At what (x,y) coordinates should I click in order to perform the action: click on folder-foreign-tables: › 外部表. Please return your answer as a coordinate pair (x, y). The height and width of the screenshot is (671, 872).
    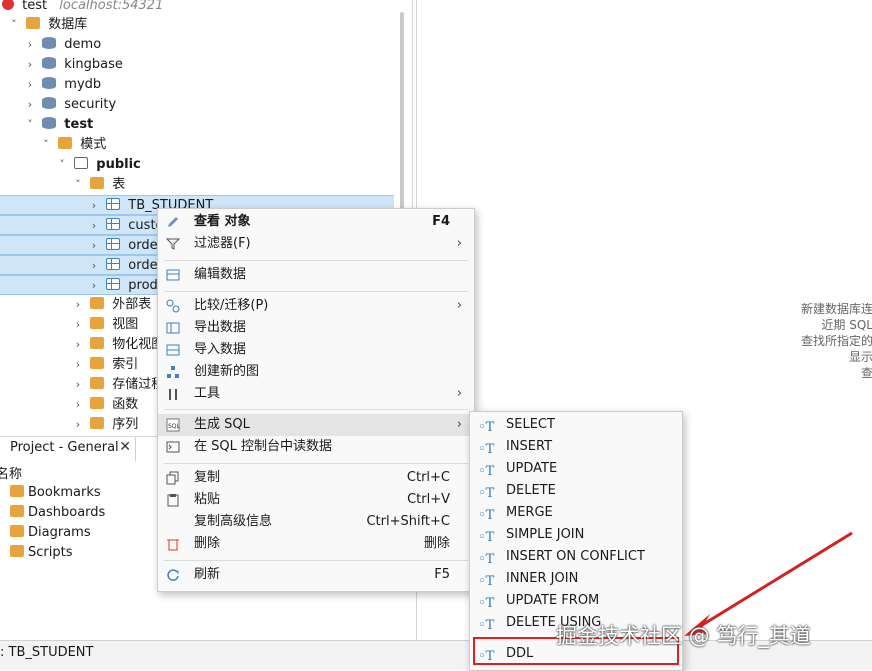
    Looking at the image, I should click on (111, 305).